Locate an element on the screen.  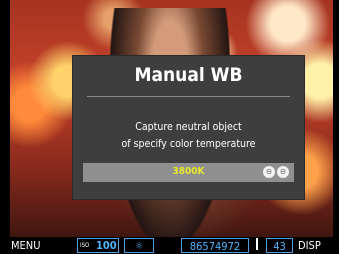
iso-value: 100 is located at coordinates (106, 245).